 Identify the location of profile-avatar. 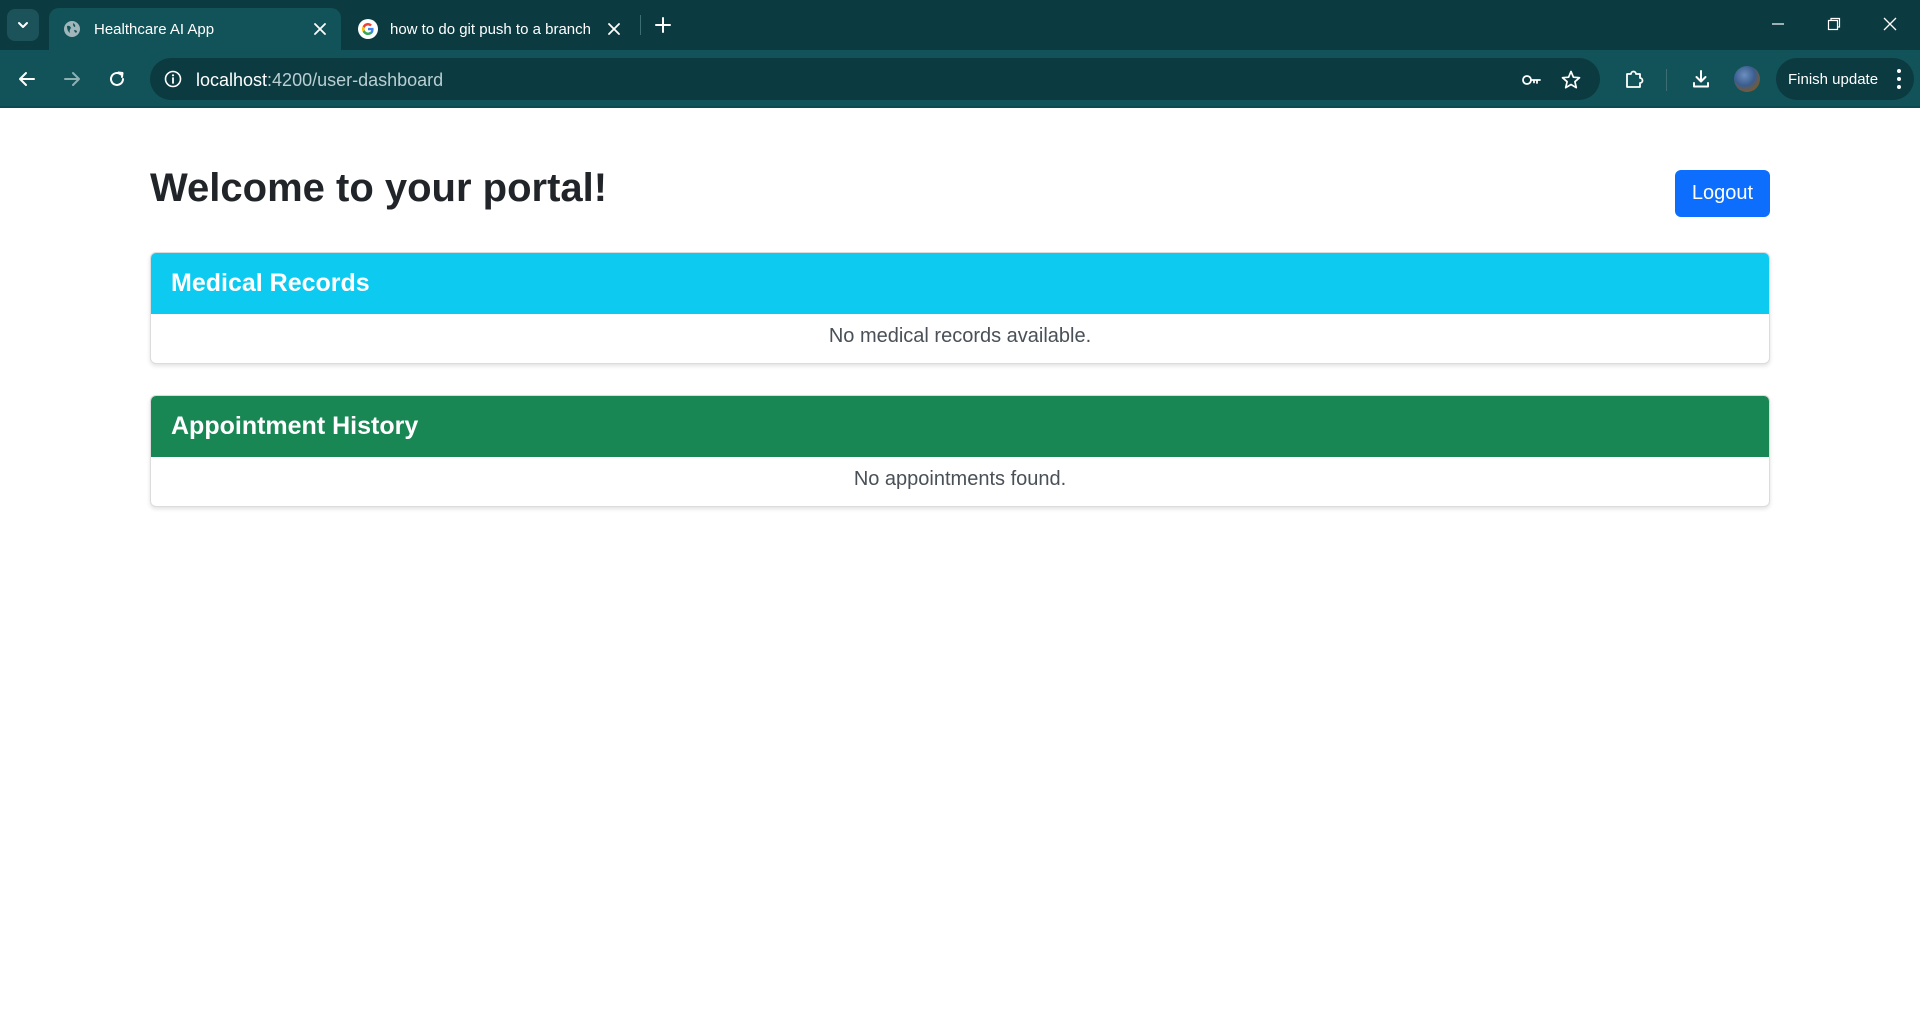
(1747, 79).